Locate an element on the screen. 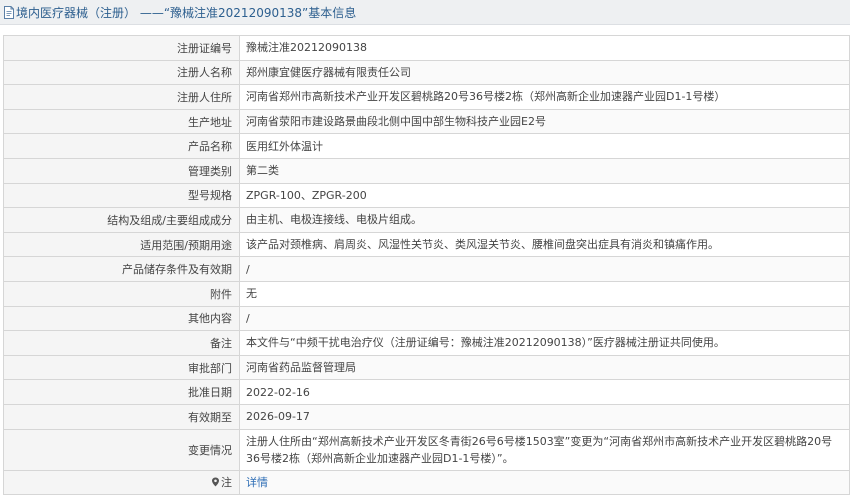  row-label: 注册人名称 is located at coordinates (121, 72).